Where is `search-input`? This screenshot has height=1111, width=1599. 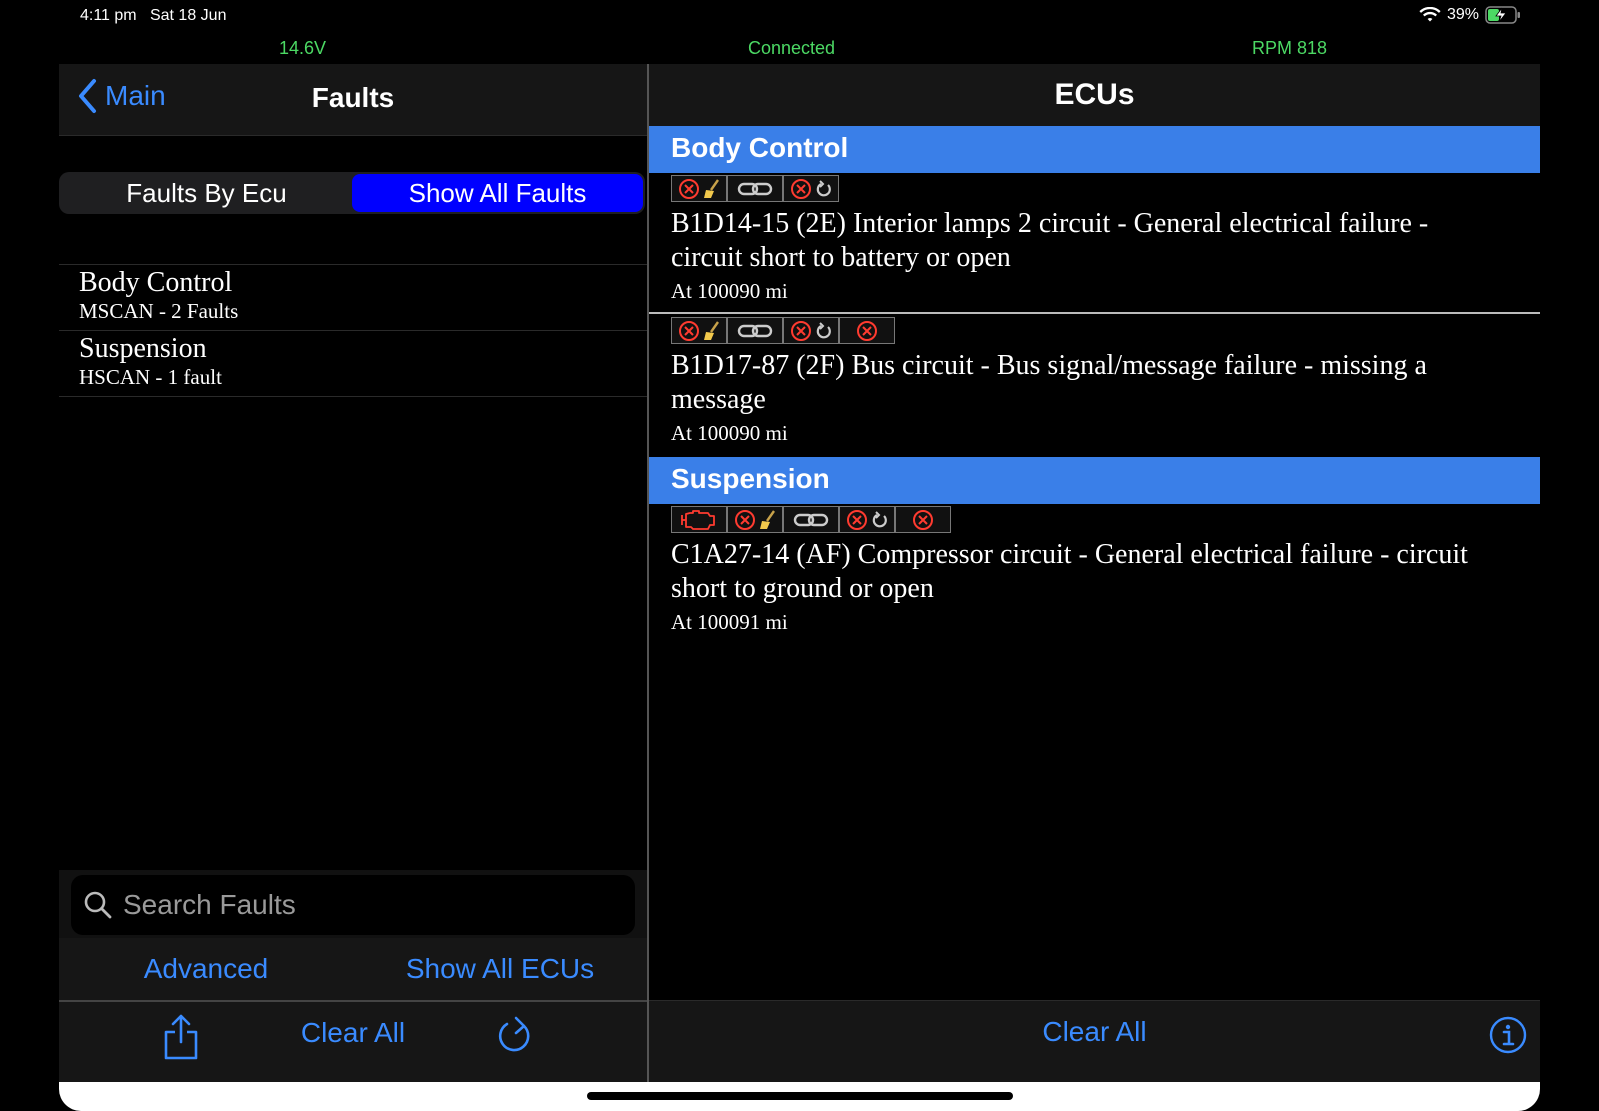
search-input is located at coordinates (363, 905).